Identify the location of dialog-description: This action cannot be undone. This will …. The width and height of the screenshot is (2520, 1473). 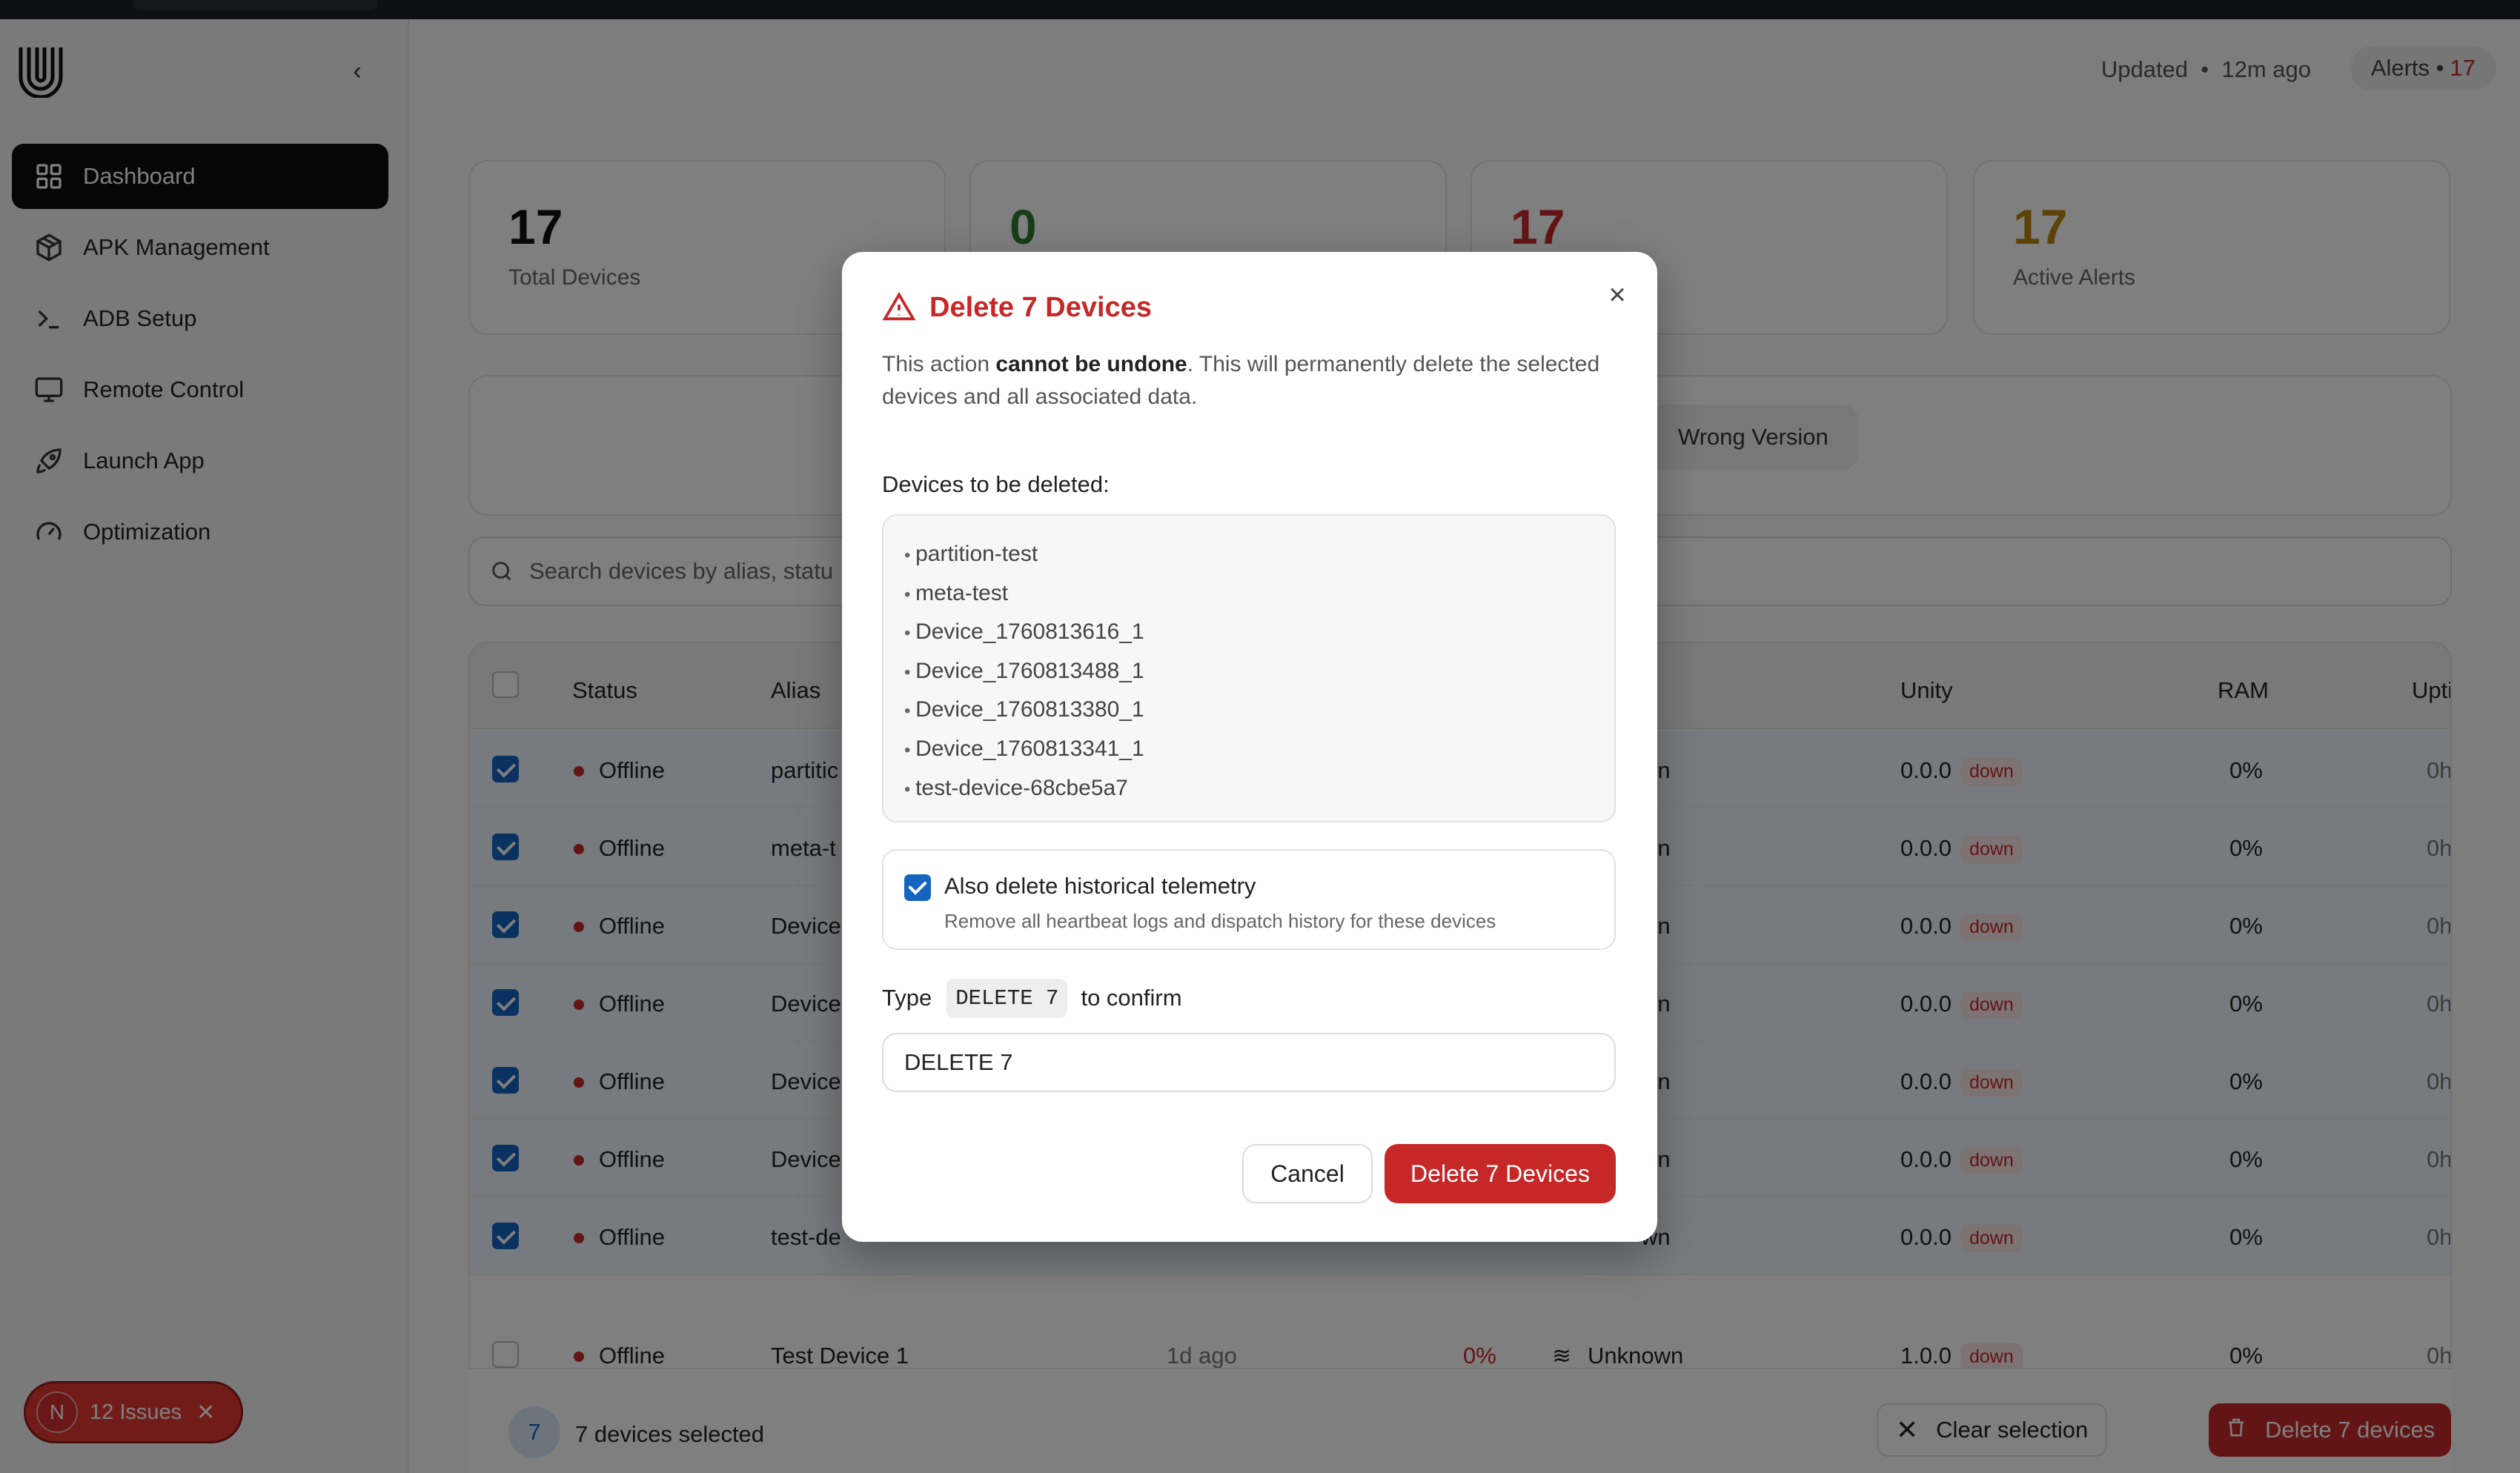
(1249, 380).